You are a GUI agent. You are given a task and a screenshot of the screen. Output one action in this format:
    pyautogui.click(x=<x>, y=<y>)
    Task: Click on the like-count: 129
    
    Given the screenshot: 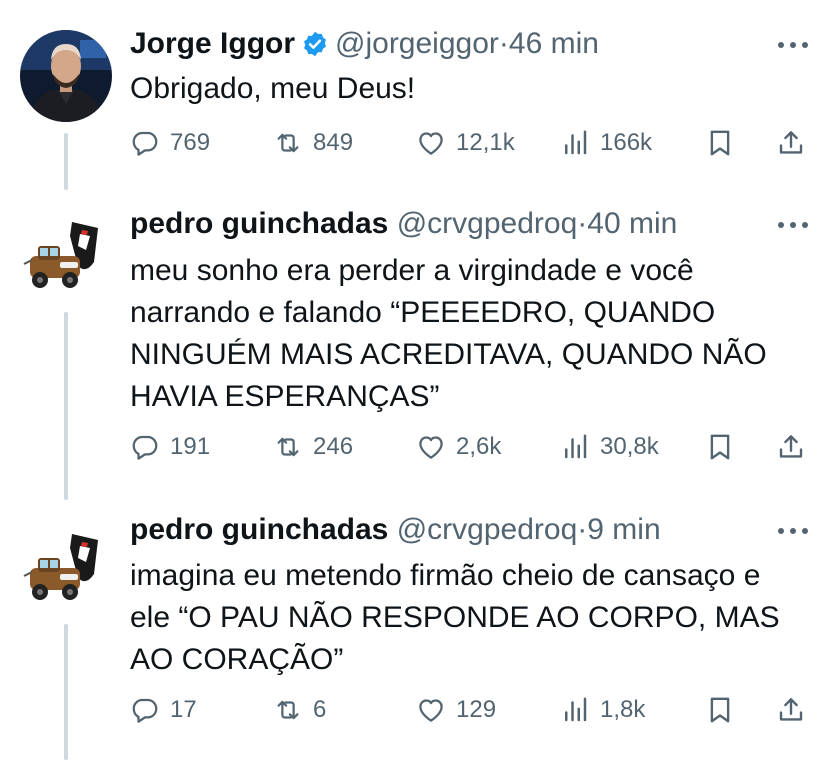 What is the action you would take?
    pyautogui.click(x=476, y=709)
    